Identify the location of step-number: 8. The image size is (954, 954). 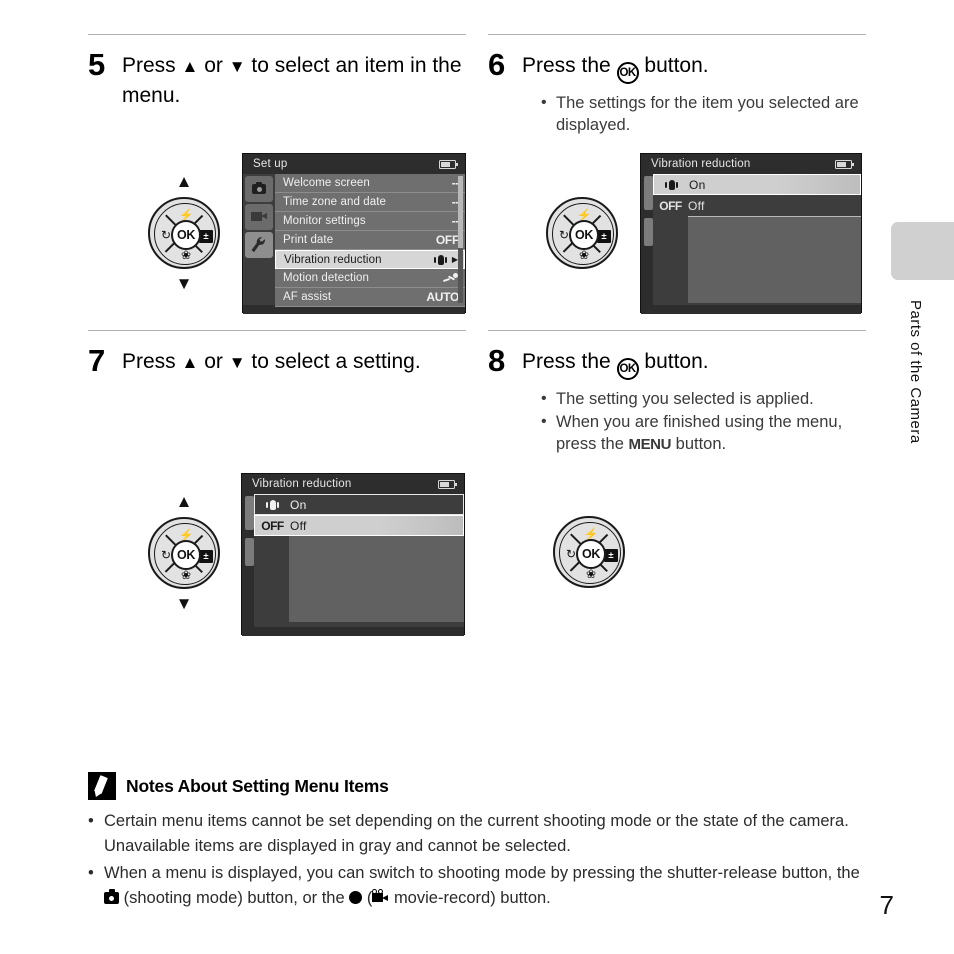
(497, 360).